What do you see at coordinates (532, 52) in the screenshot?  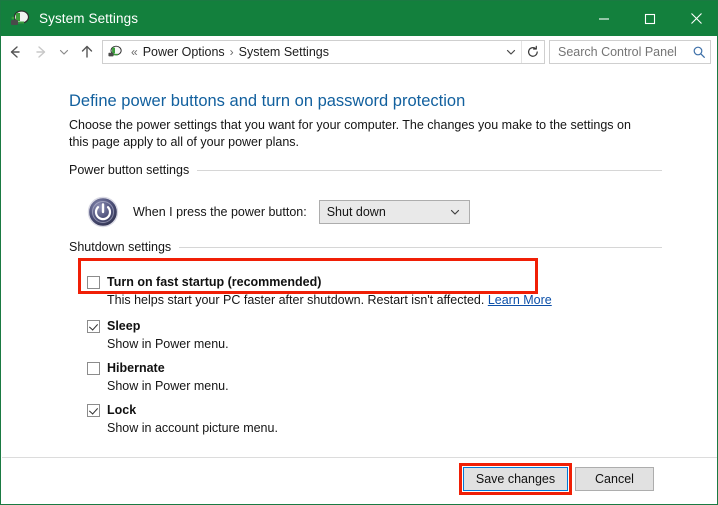 I see `refresh-icon` at bounding box center [532, 52].